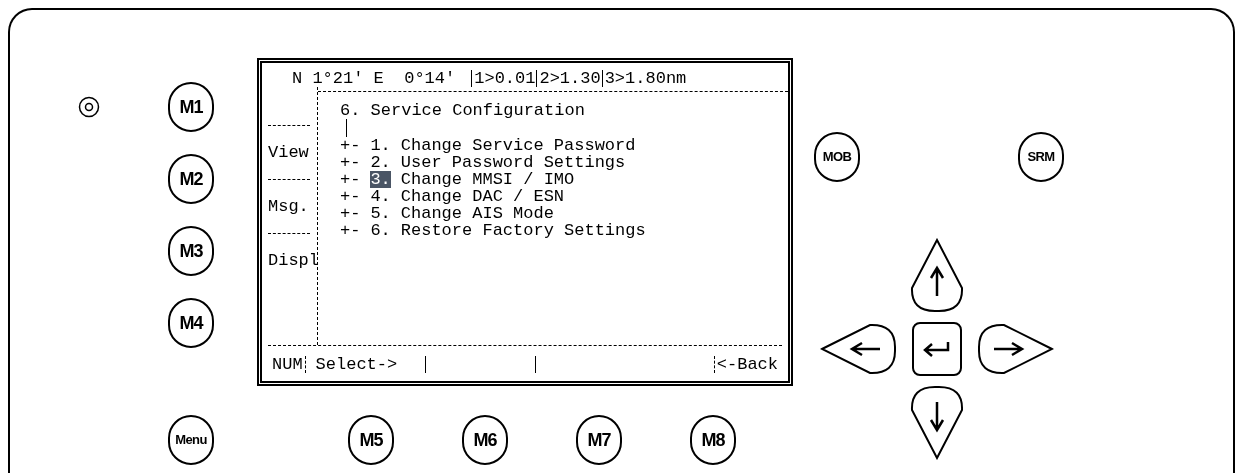 The width and height of the screenshot is (1243, 473). What do you see at coordinates (937, 422) in the screenshot?
I see `down-arrow-key` at bounding box center [937, 422].